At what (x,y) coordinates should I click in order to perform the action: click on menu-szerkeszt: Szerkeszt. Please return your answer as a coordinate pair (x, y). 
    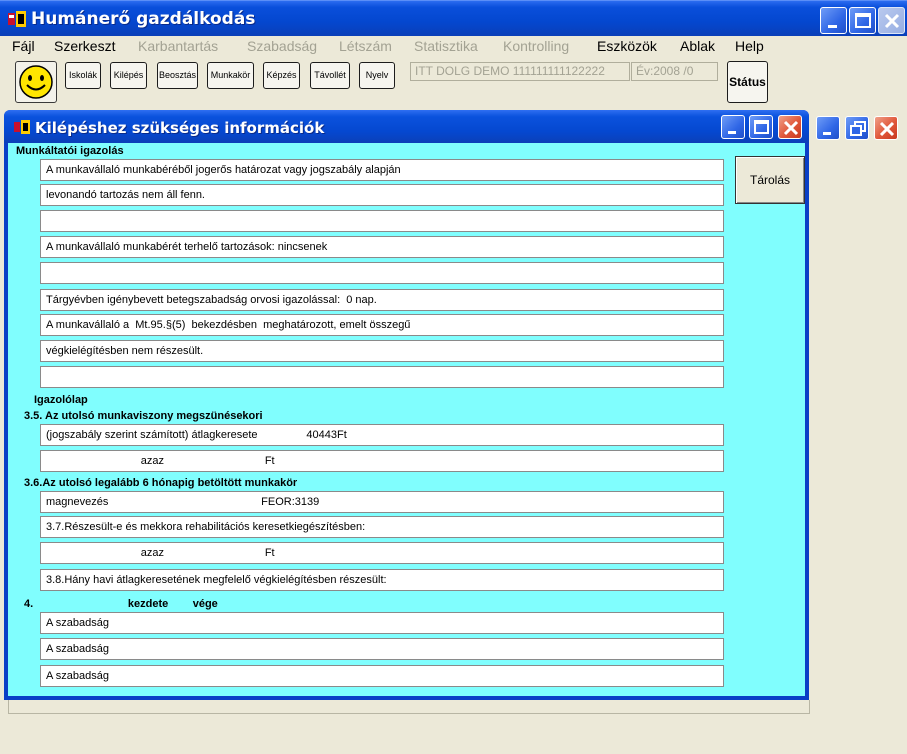
    Looking at the image, I should click on (84, 46).